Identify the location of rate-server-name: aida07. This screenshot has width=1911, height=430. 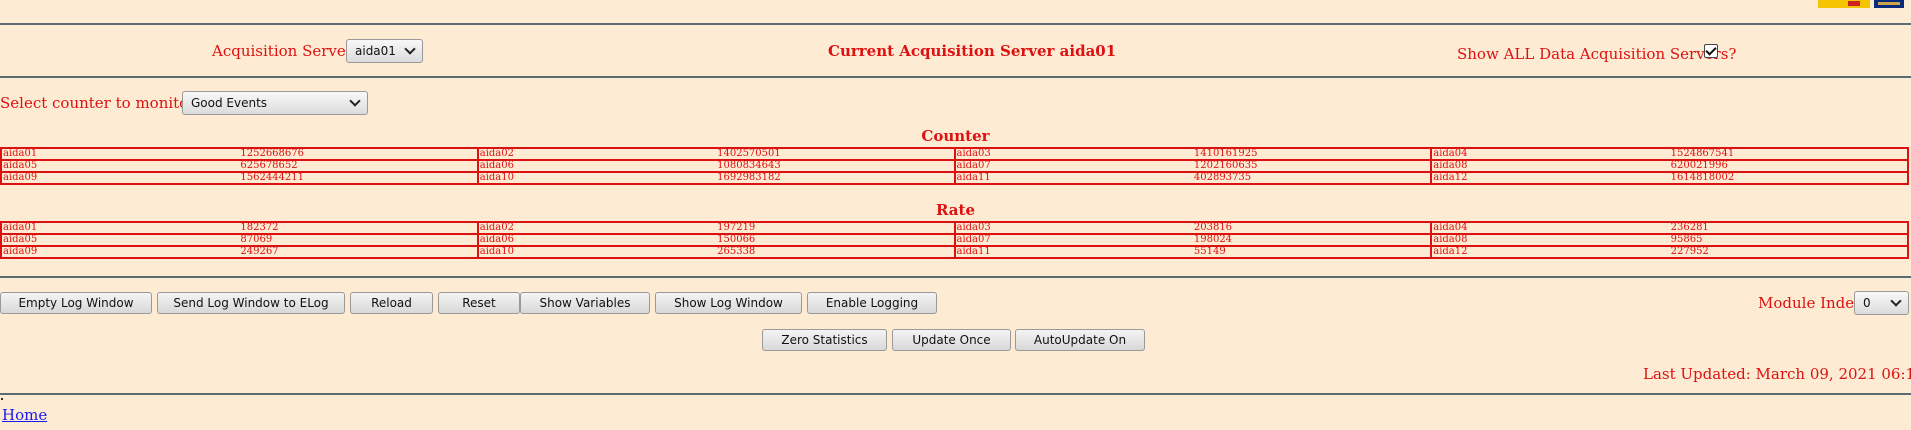
(1073, 240).